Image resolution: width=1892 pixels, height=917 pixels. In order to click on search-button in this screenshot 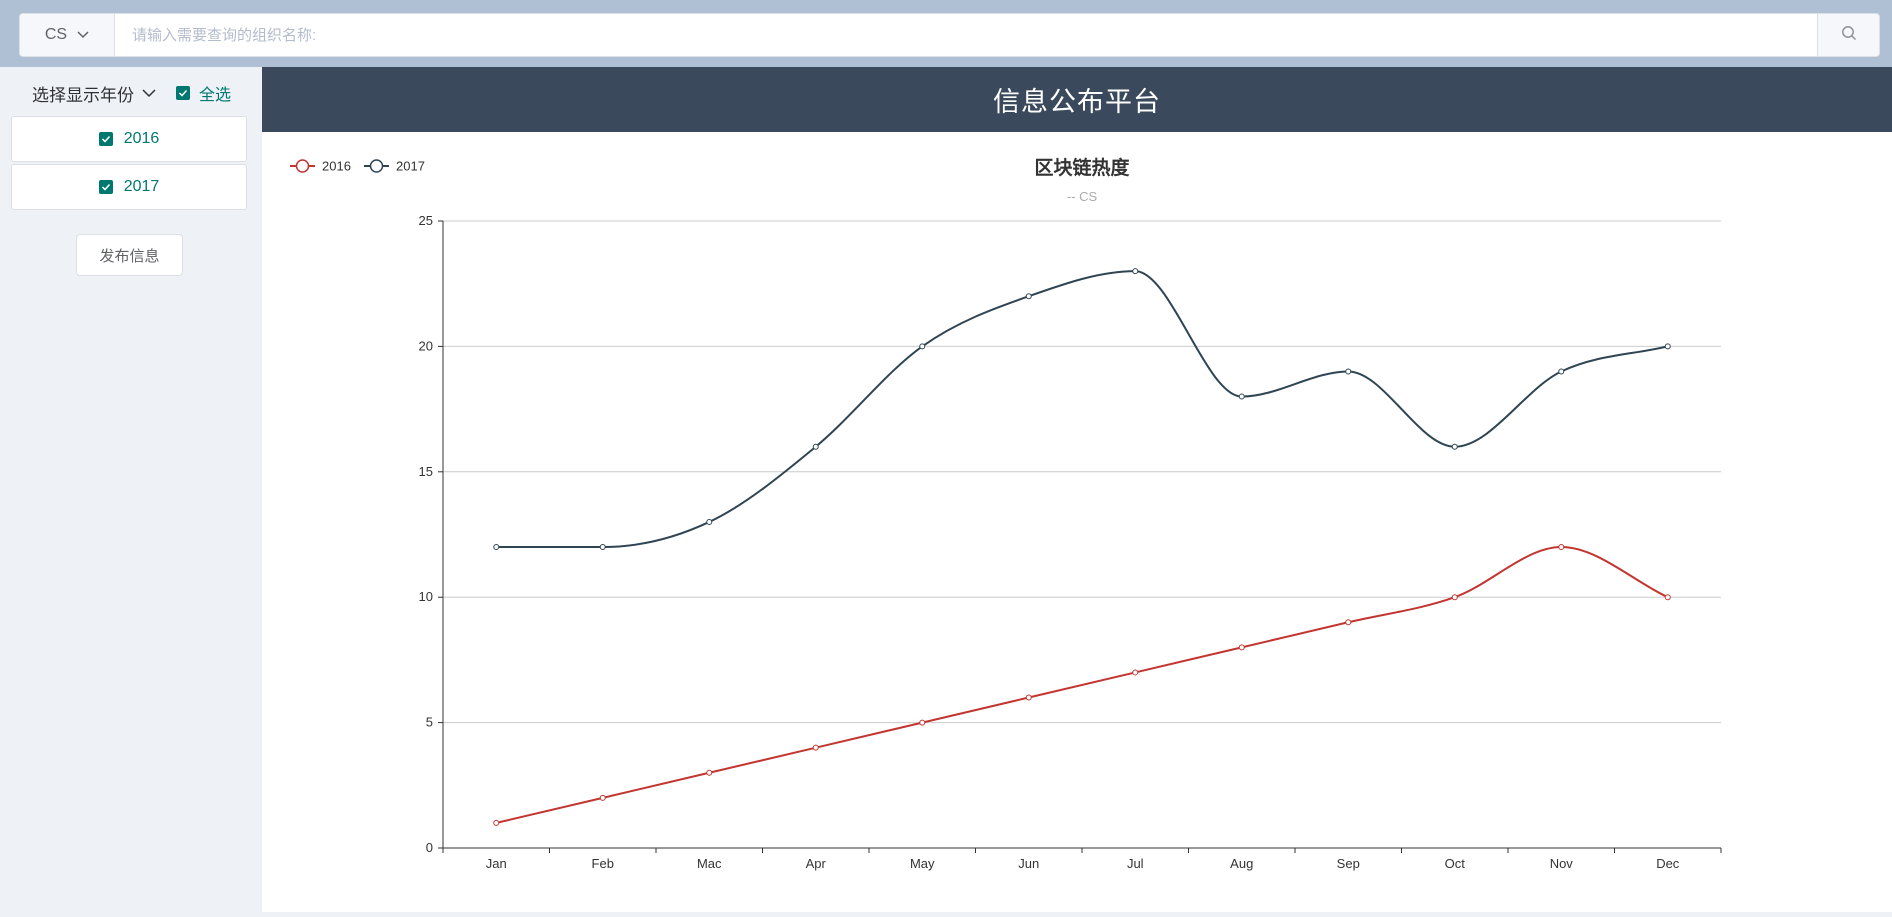, I will do `click(1848, 35)`.